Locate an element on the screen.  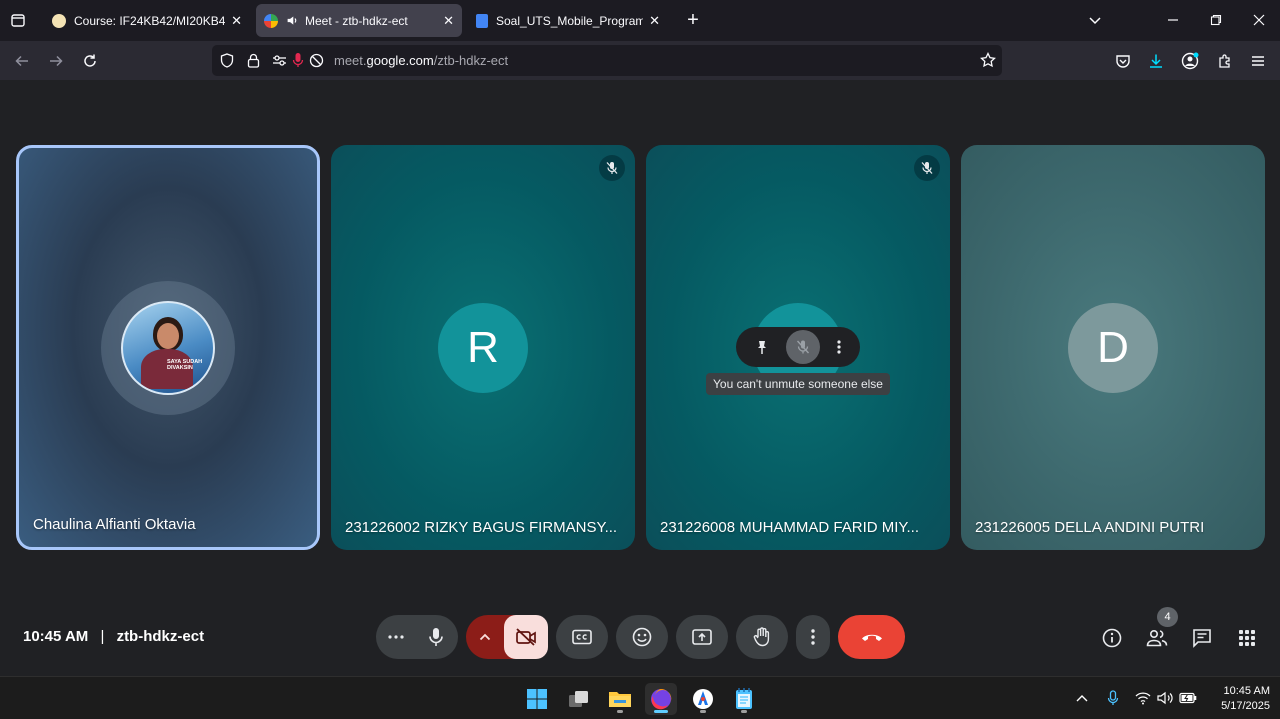
photo-caption: SAYA SUDAH DIVAKSIN is located at coordinates (185, 365).